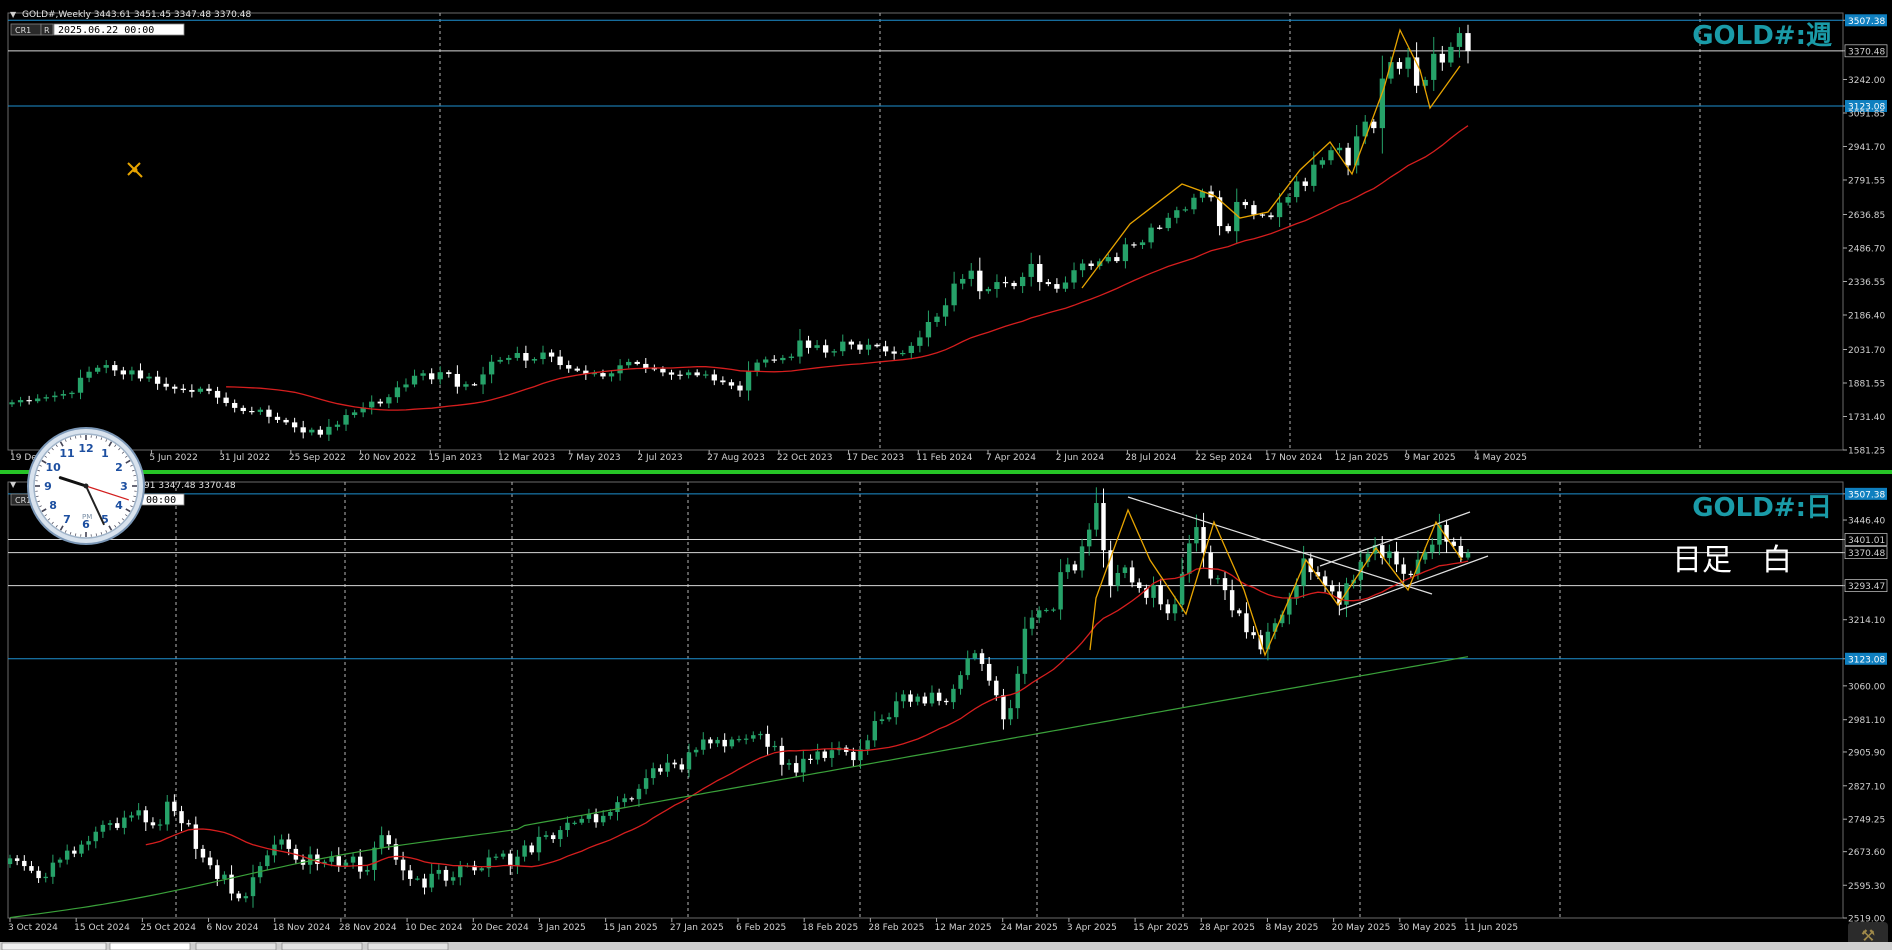 The width and height of the screenshot is (1892, 950). Describe the element at coordinates (173, 458) in the screenshot. I see `time-tick-label: 5 Jun 2022` at that location.